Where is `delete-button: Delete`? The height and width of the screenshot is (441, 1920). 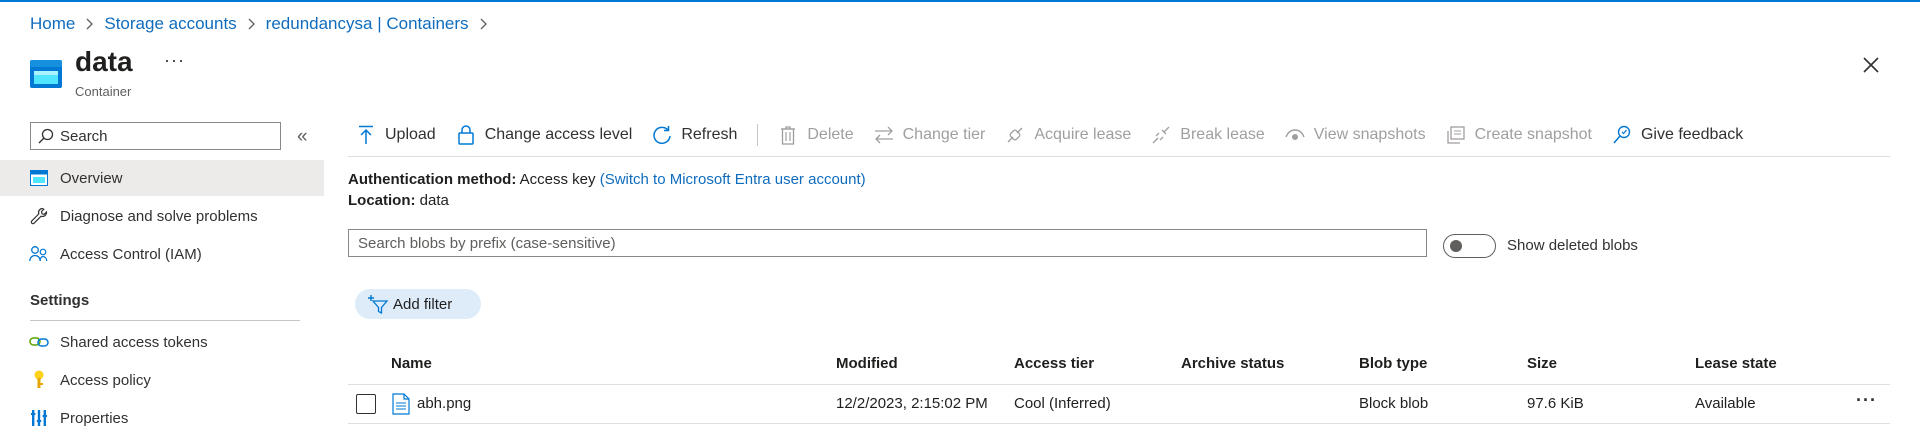
delete-button: Delete is located at coordinates (815, 135).